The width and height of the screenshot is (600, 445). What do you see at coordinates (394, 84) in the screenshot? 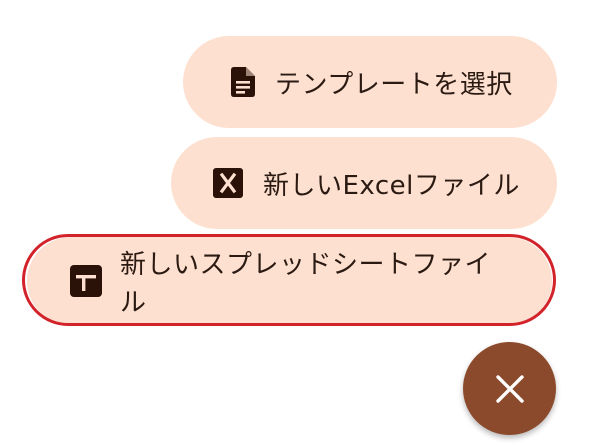
I see `select-template-label: テンプレートを選択` at bounding box center [394, 84].